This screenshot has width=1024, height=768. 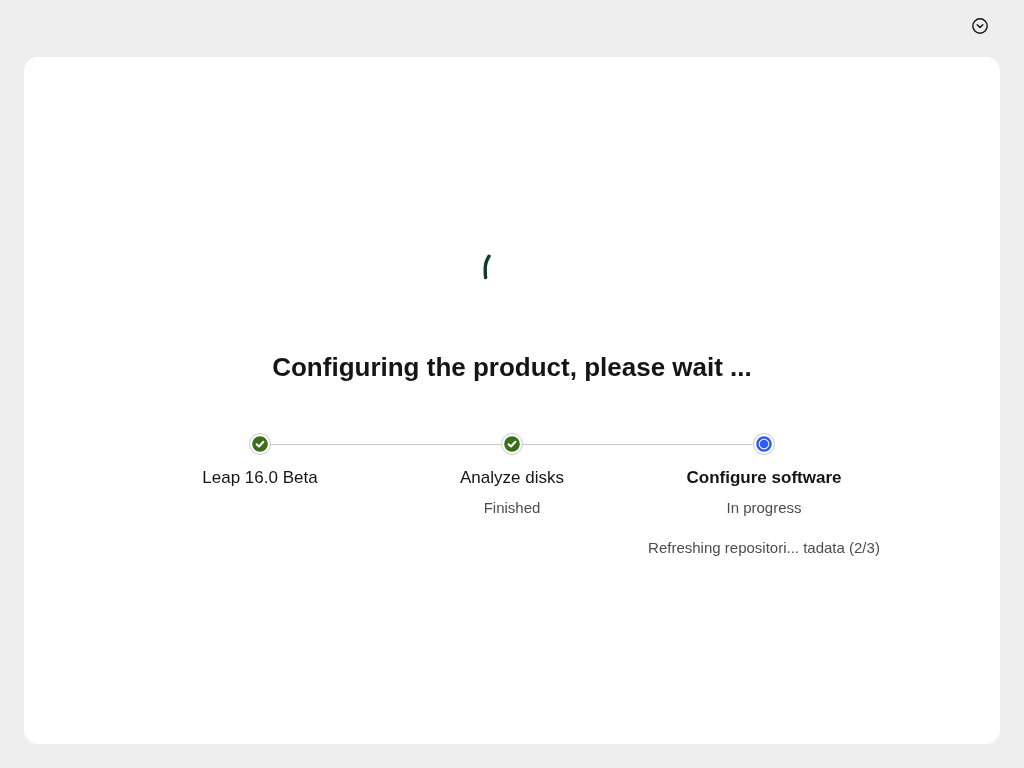 I want to click on step-title: Leap 16.0 Beta, so click(x=260, y=478).